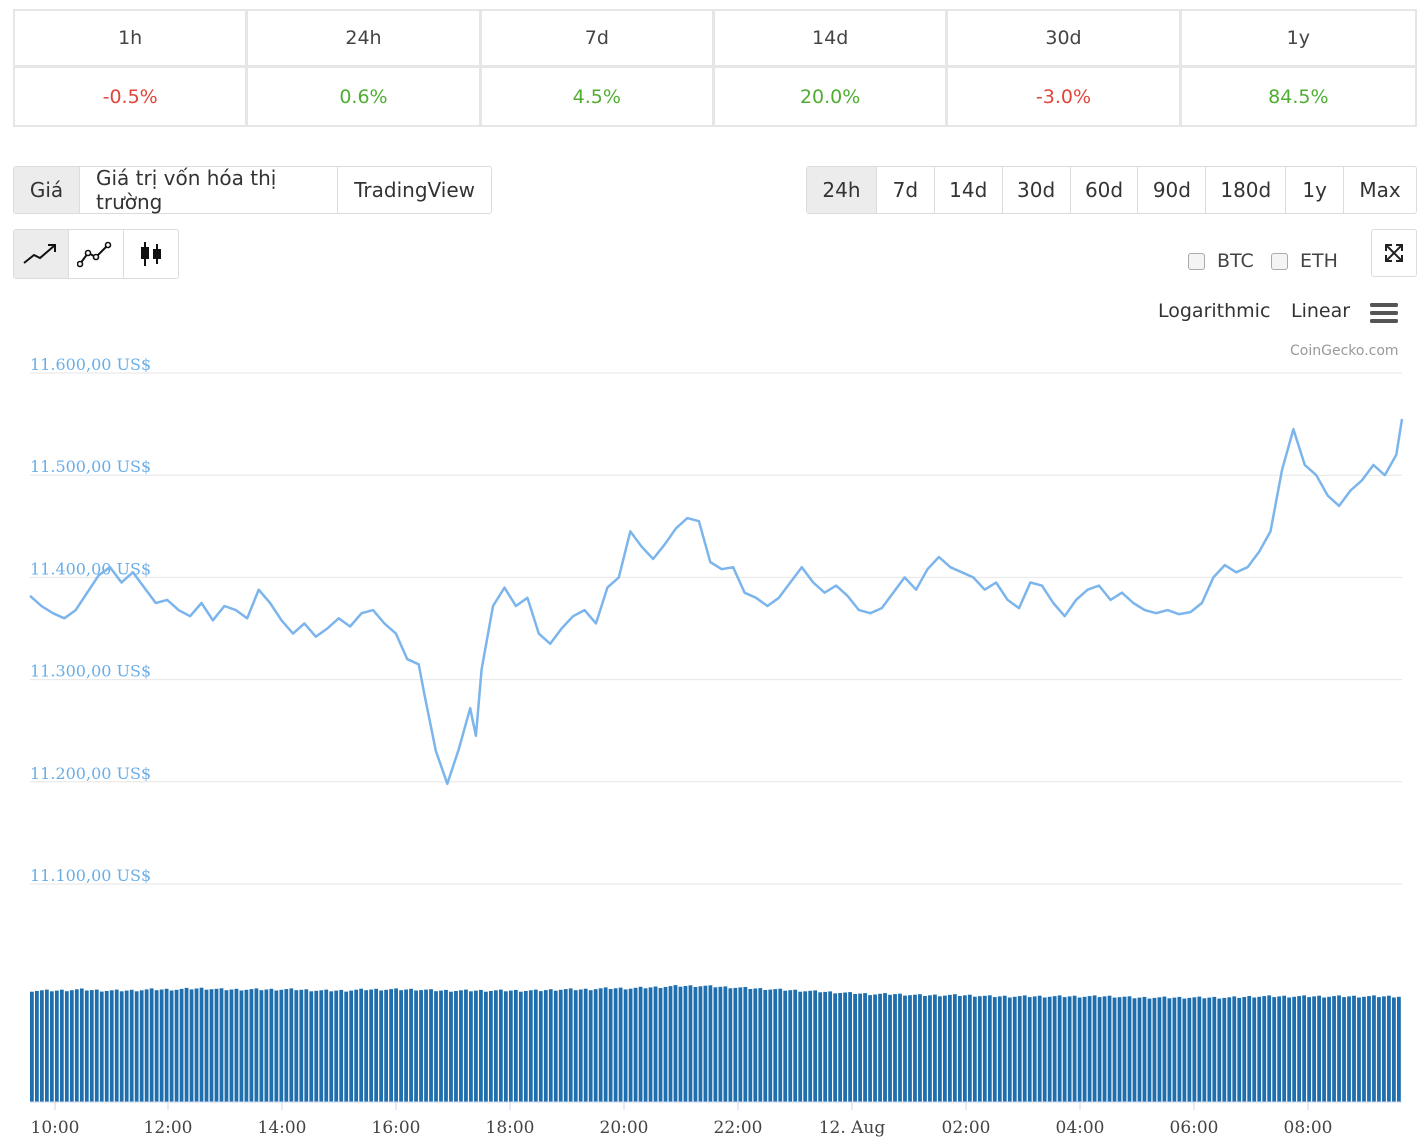  What do you see at coordinates (624, 1128) in the screenshot?
I see `x-tick-label: 20:00` at bounding box center [624, 1128].